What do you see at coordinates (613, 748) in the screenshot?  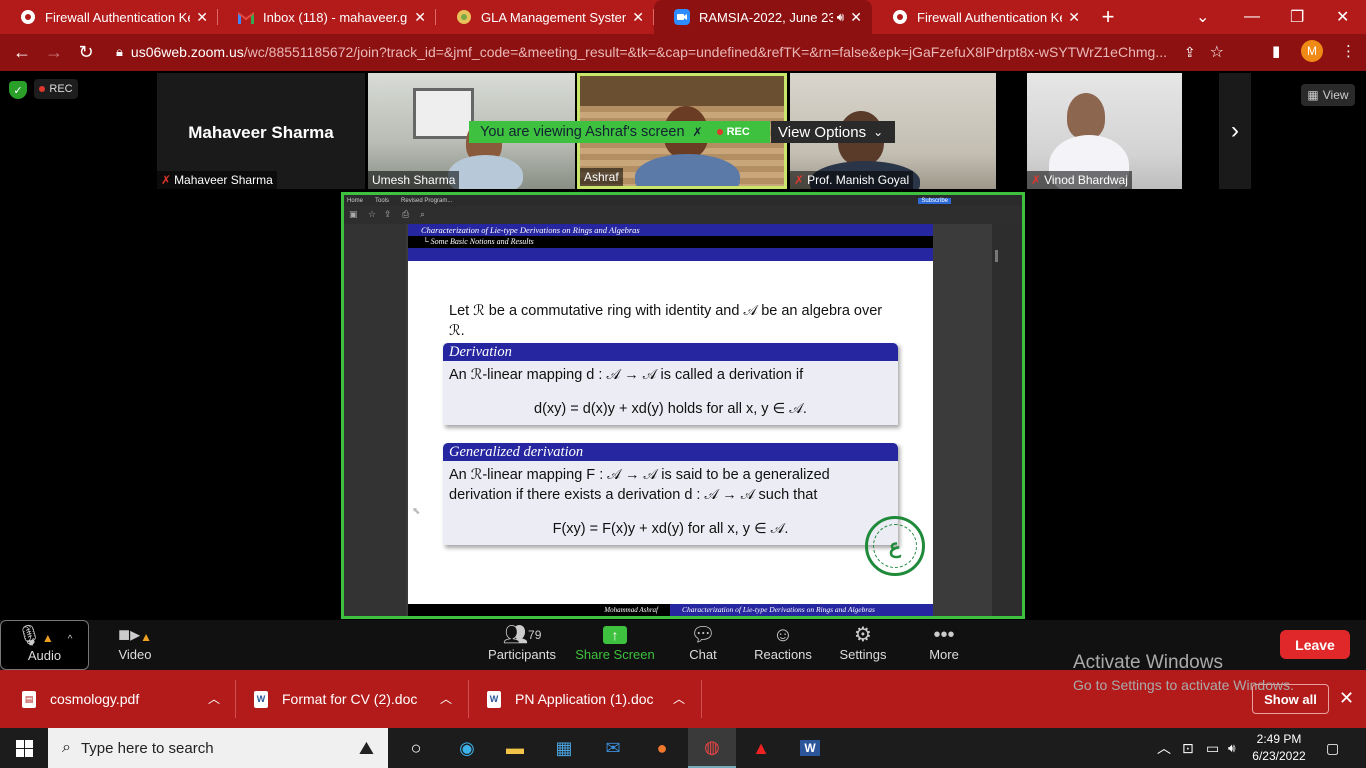 I see `mail-icon: ✉` at bounding box center [613, 748].